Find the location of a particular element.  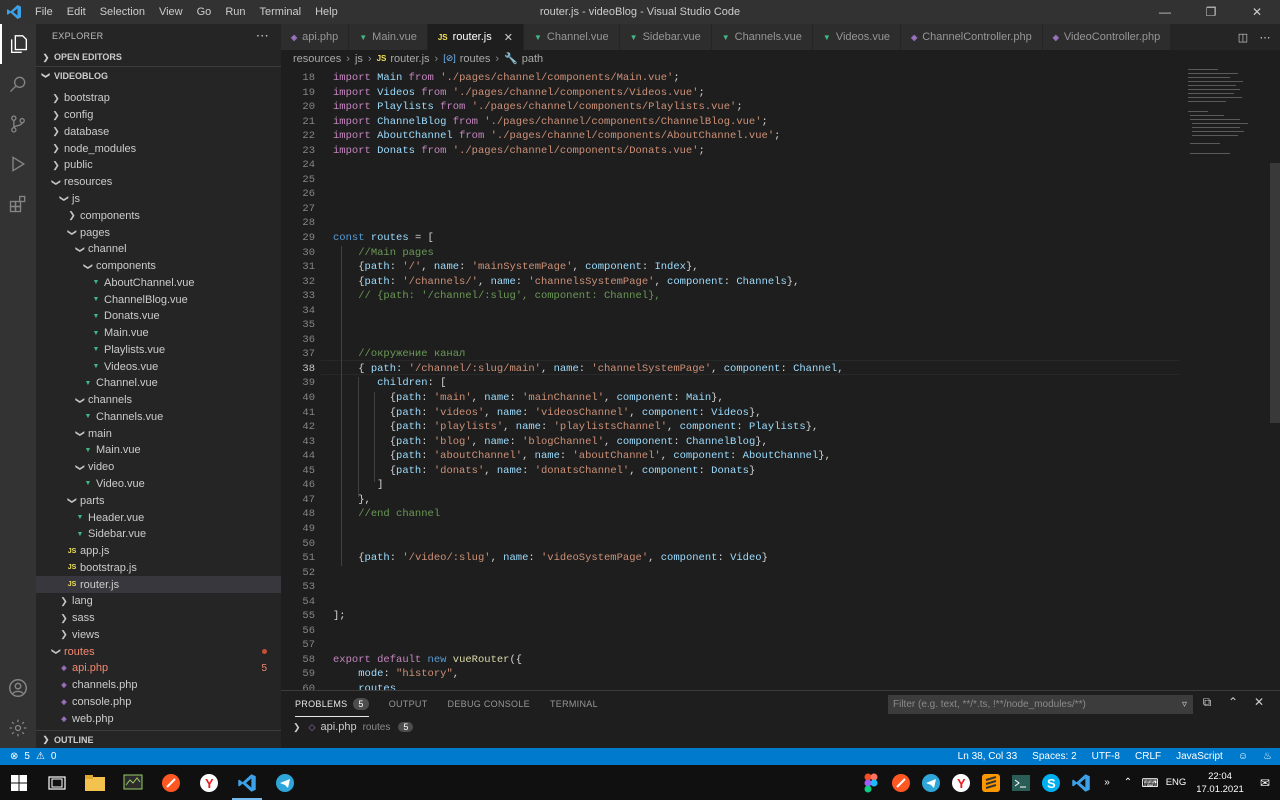

tree-folder: ❯ js is located at coordinates (158, 199).